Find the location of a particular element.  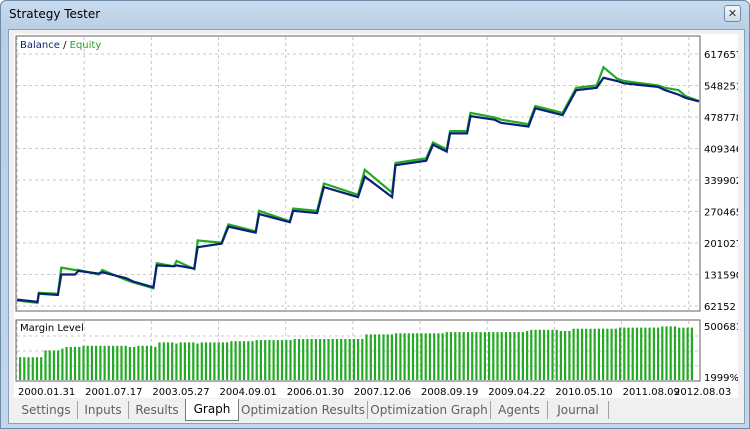

margin-bottom-tick: 1999% is located at coordinates (721, 378).